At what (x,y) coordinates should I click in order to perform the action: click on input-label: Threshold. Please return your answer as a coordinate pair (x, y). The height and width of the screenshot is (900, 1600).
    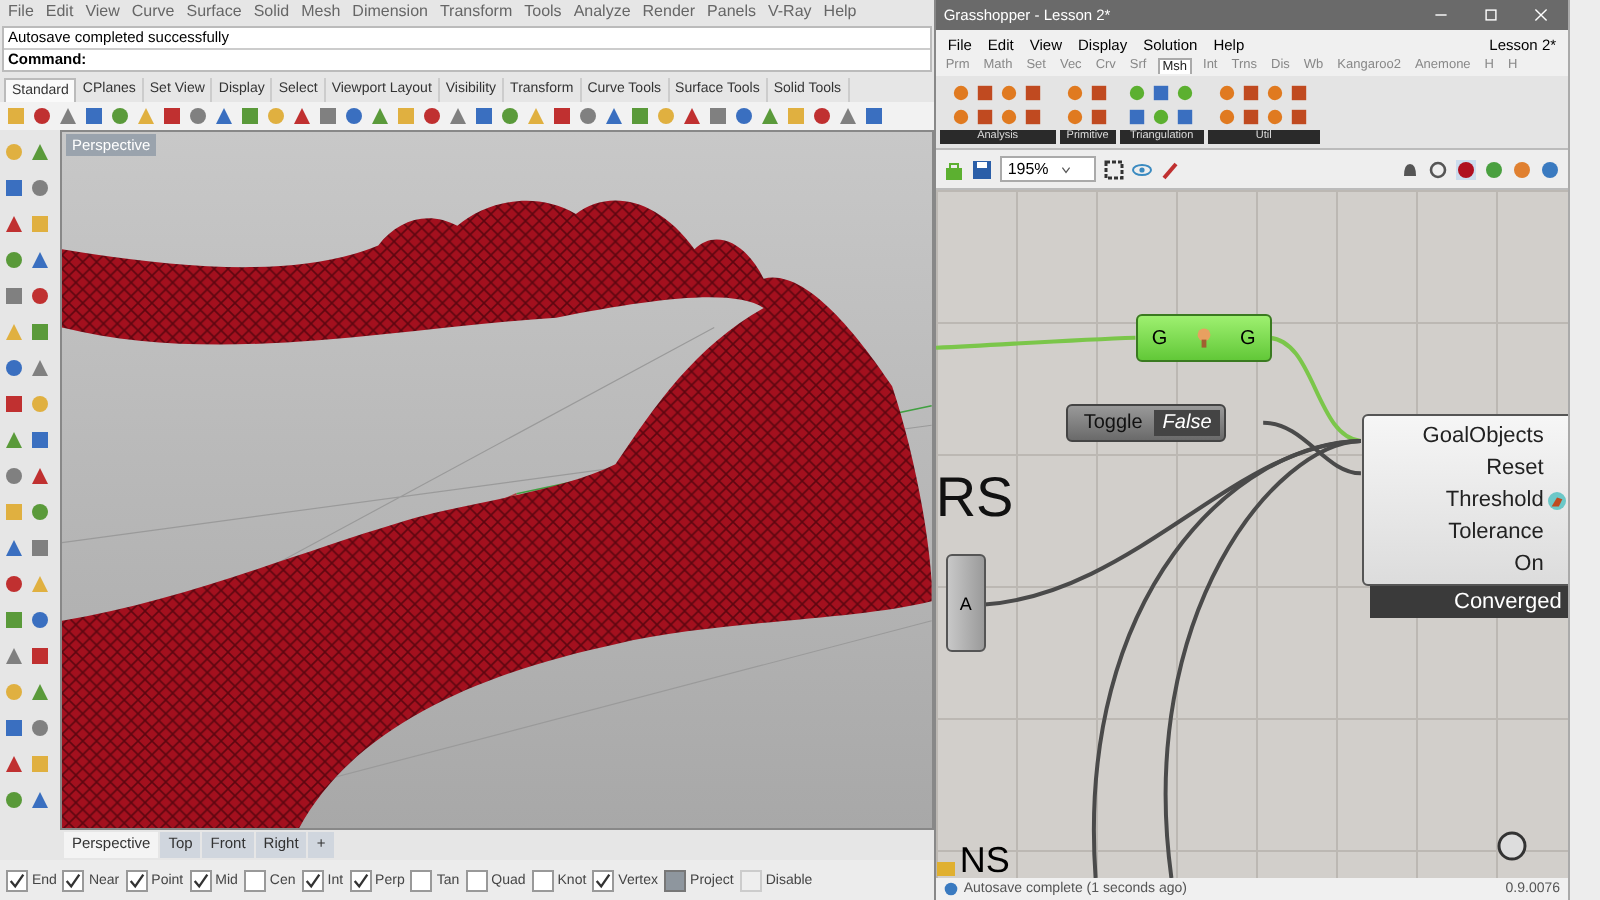
    Looking at the image, I should click on (1494, 500).